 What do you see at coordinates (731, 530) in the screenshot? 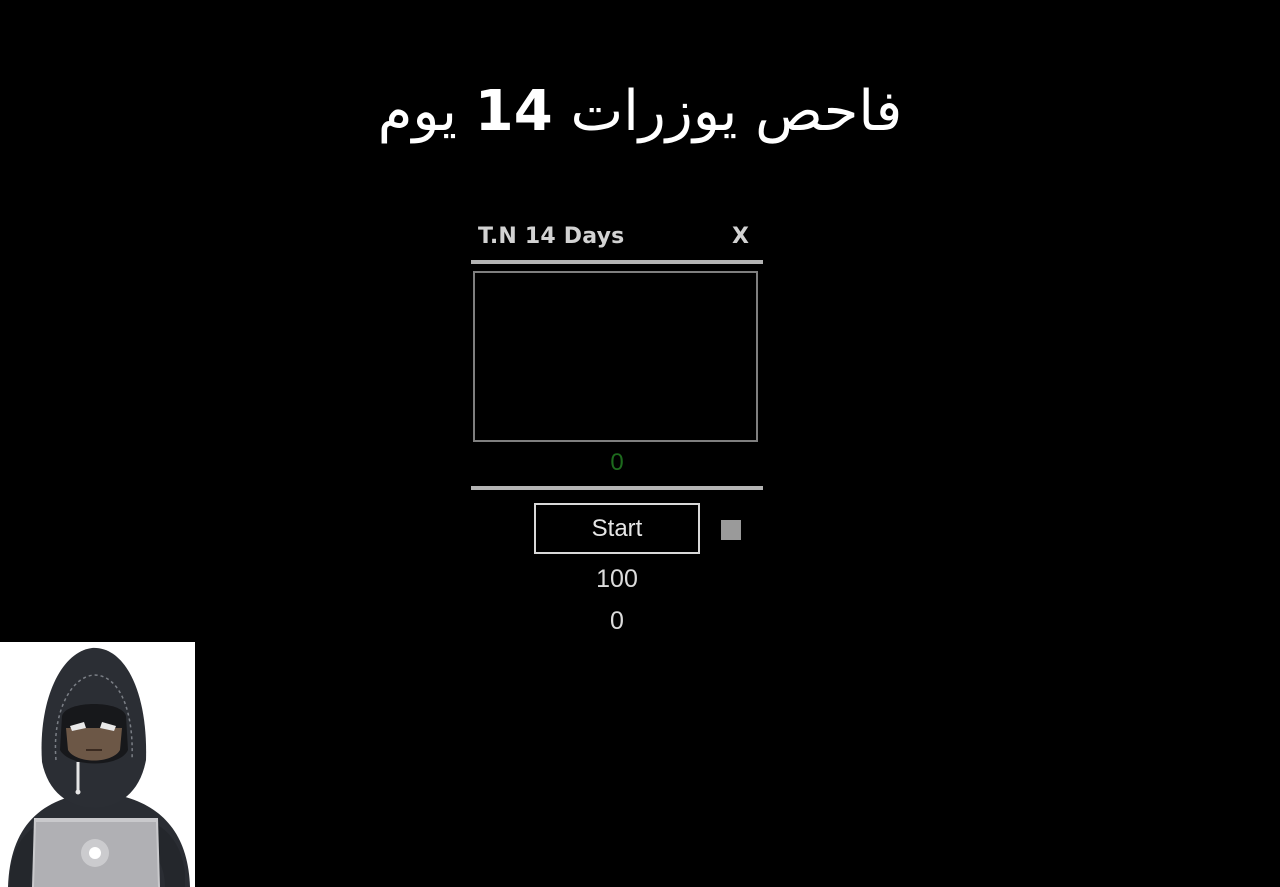
I see `option-checkbox` at bounding box center [731, 530].